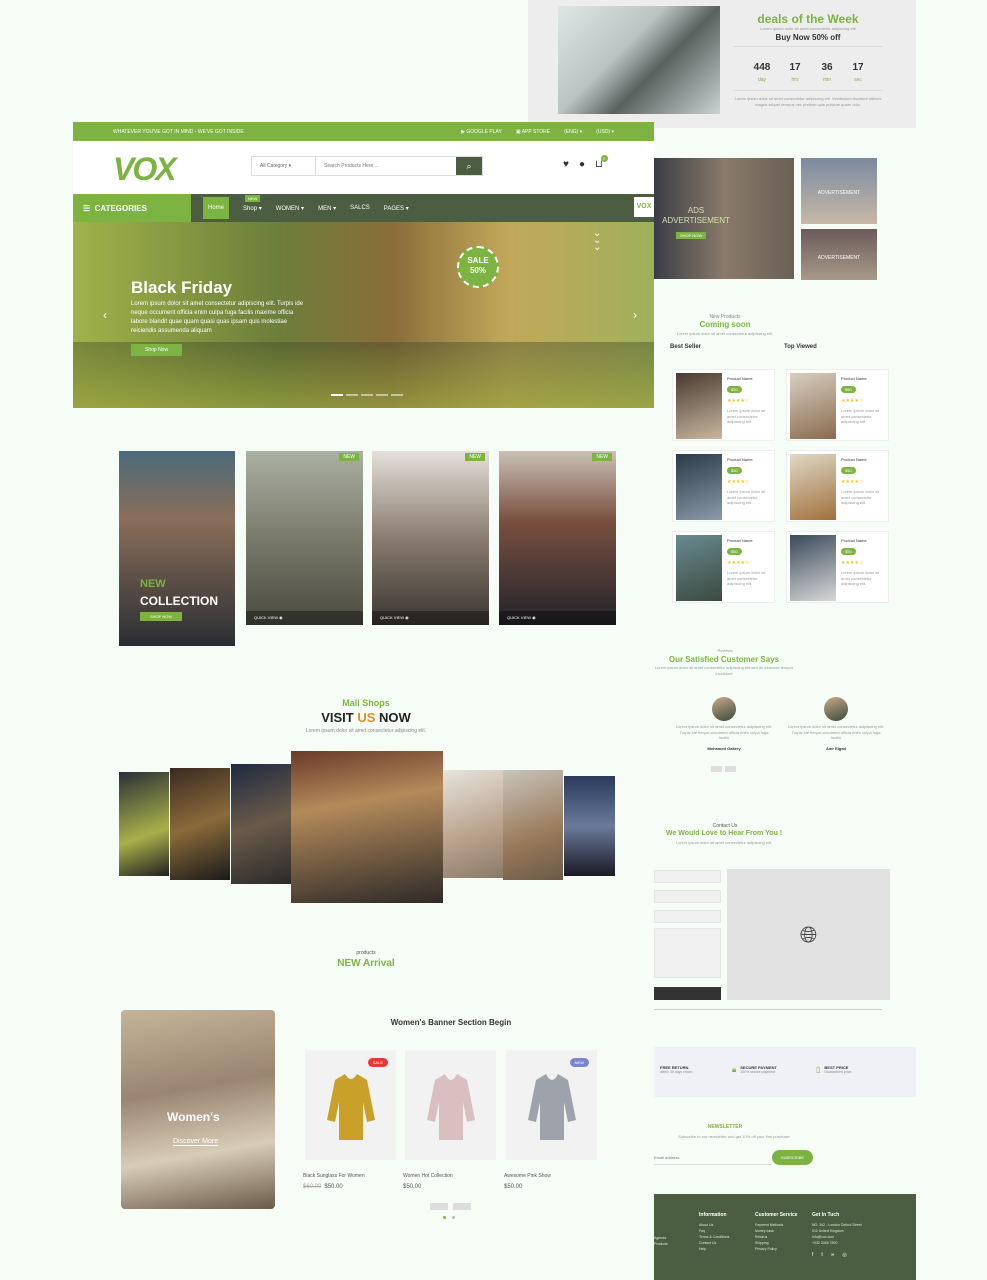  I want to click on cart-count-badge: 0, so click(604, 158).